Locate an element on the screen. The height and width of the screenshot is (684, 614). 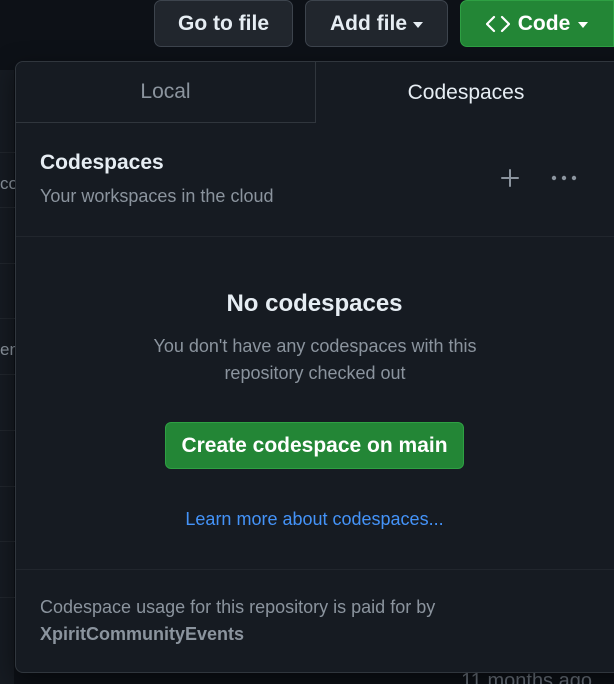
code-button: Code is located at coordinates (537, 23).